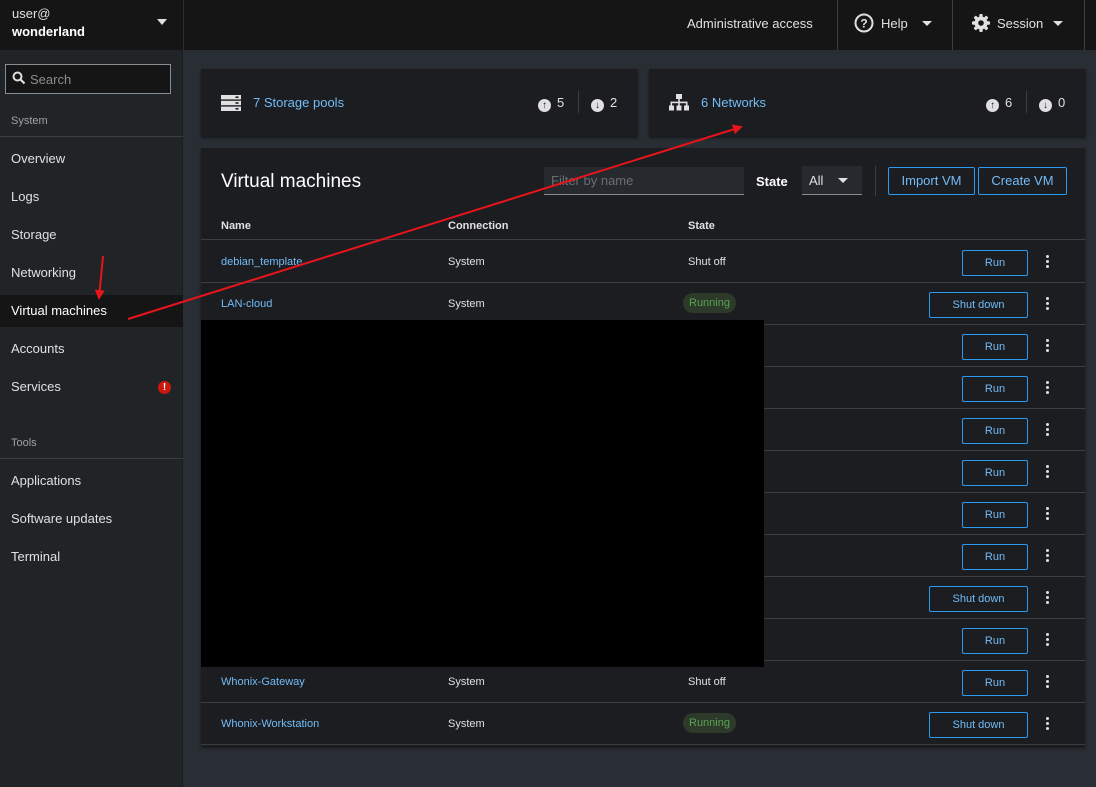 Image resolution: width=1096 pixels, height=787 pixels. Describe the element at coordinates (772, 181) in the screenshot. I see `state-filter-label: State` at that location.